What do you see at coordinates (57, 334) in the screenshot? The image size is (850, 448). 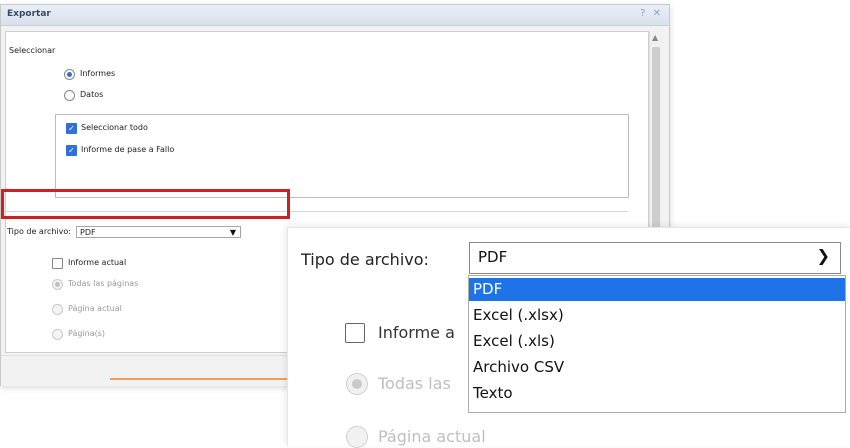 I see `radio-pages` at bounding box center [57, 334].